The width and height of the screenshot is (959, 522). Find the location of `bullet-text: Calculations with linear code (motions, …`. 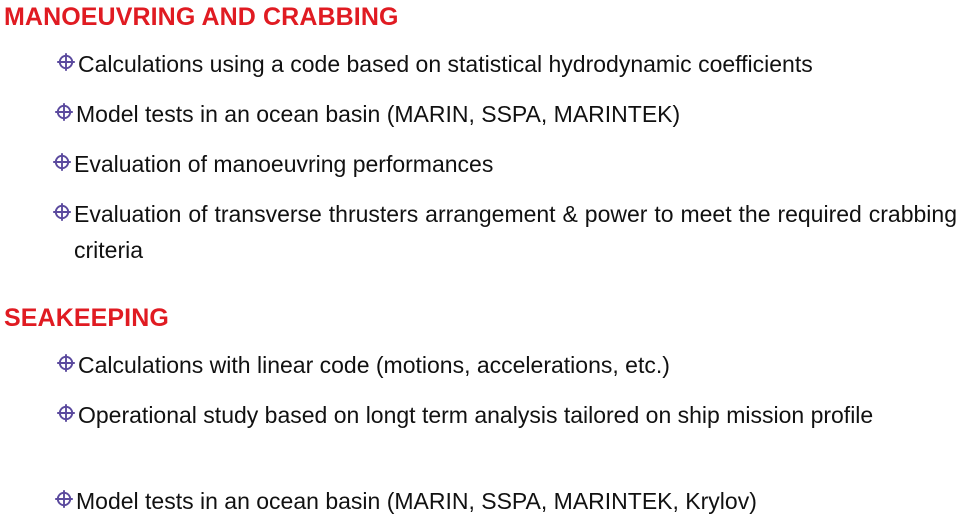

bullet-text: Calculations with linear code (motions, … is located at coordinates (374, 365).